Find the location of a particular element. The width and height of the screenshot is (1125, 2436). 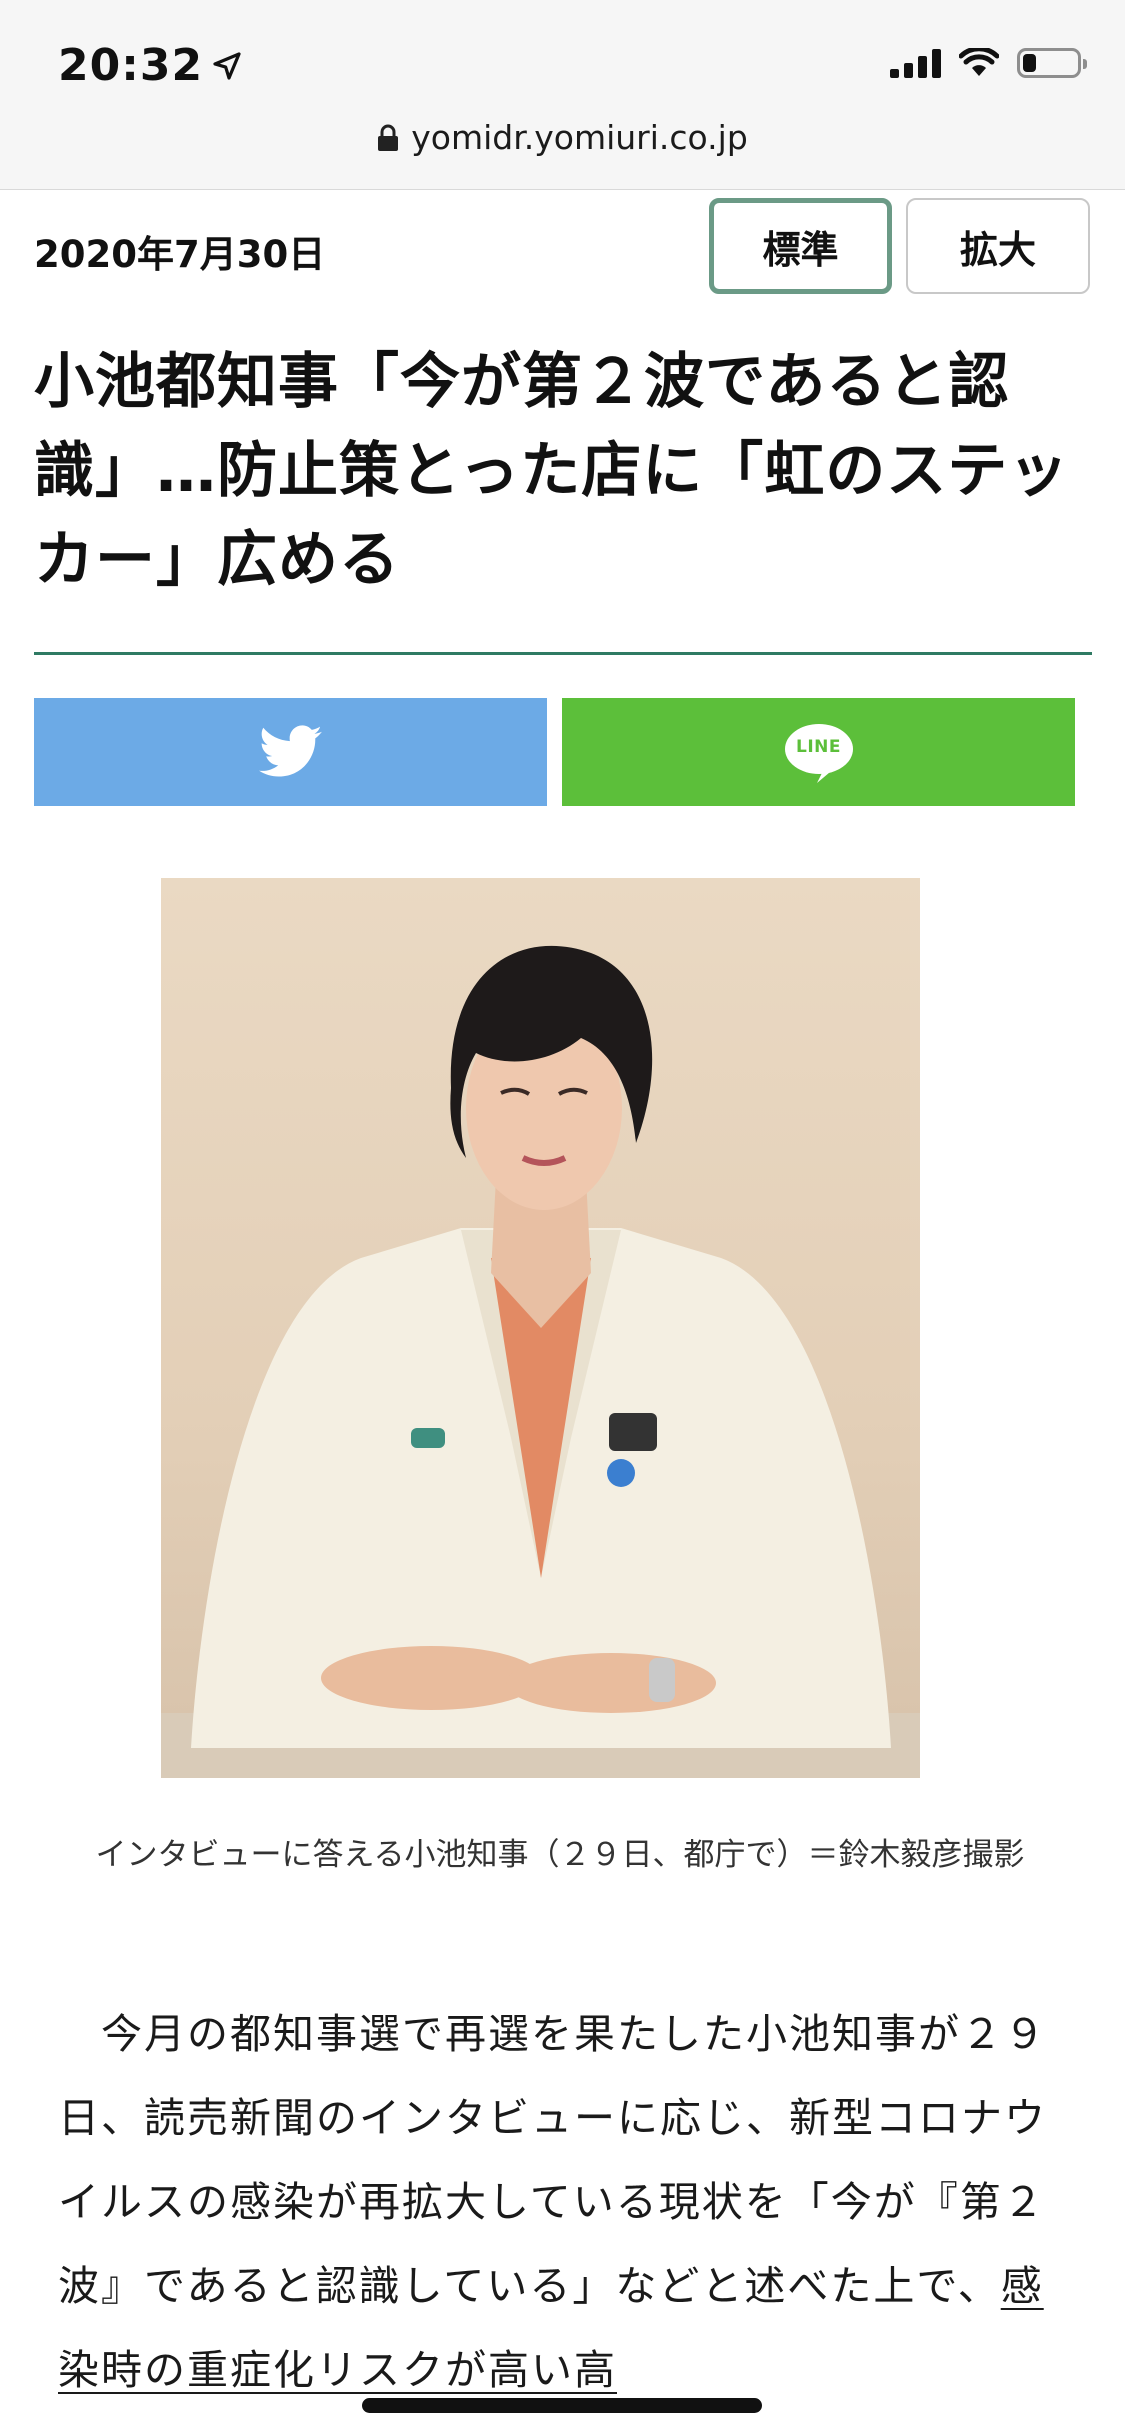

line-icon: LINE is located at coordinates (819, 753).